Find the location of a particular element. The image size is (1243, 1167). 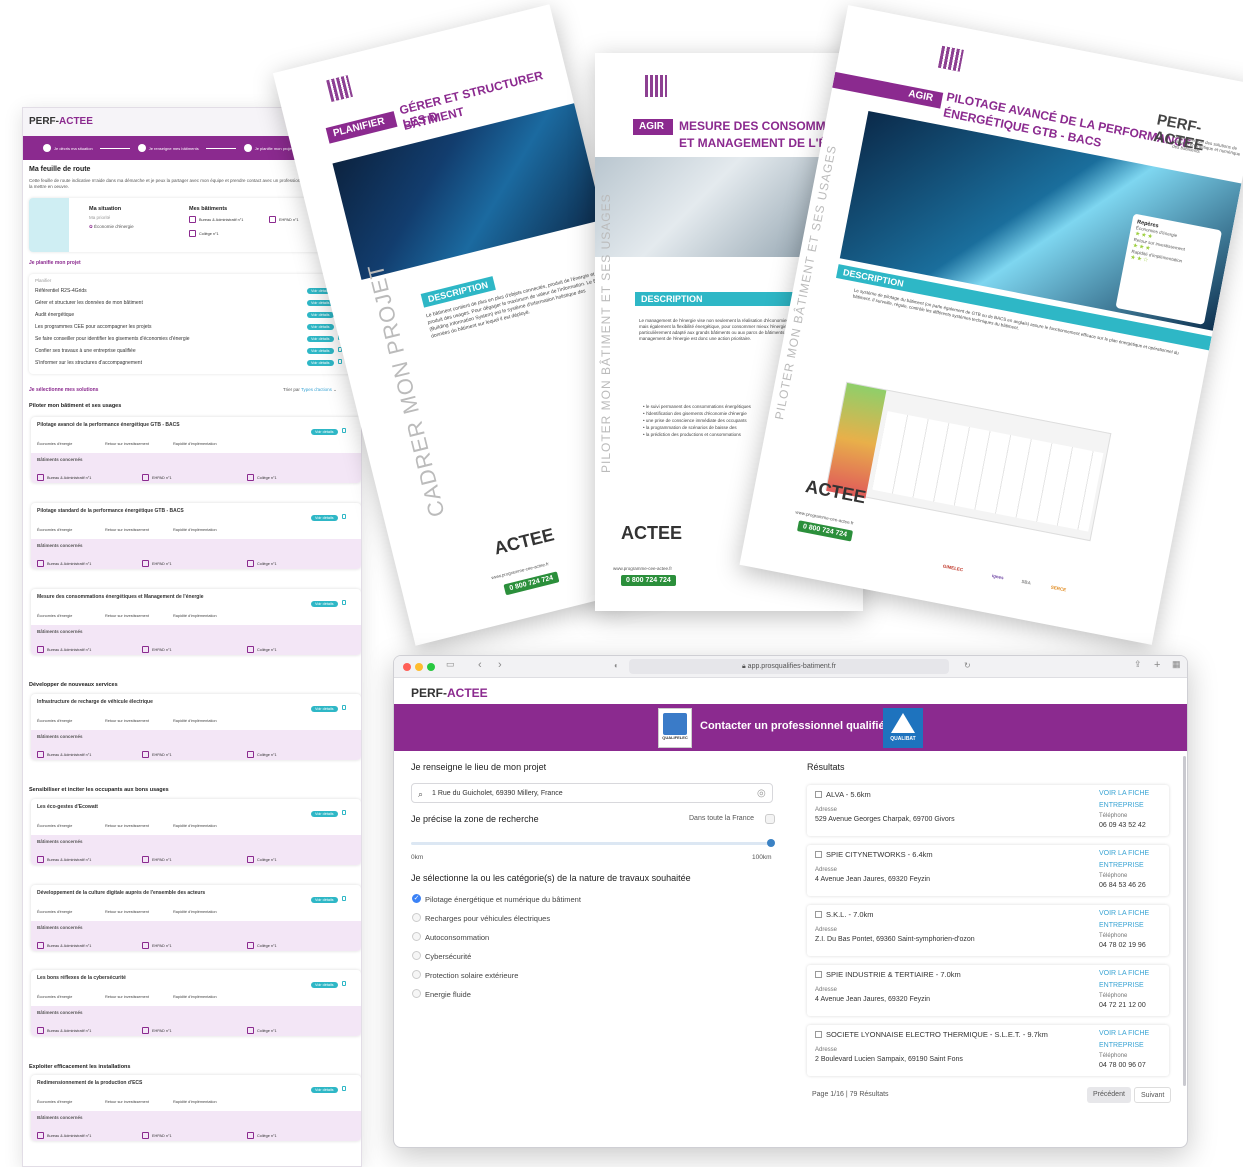

partner-serce: SERCE is located at coordinates (1058, 588).